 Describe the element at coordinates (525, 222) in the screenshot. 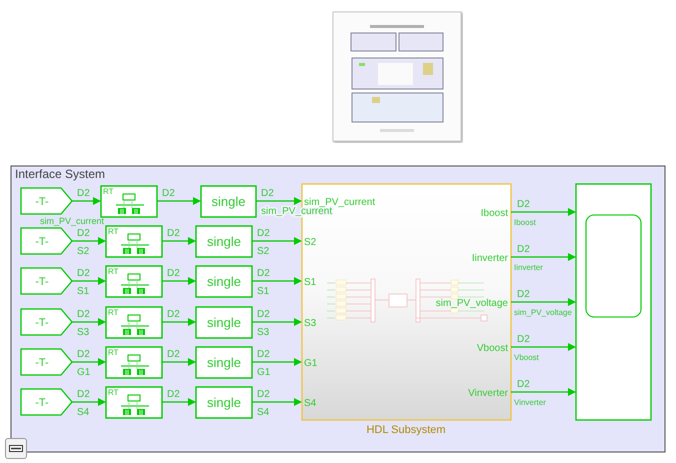

I see `signal-name-label: Iboost` at that location.